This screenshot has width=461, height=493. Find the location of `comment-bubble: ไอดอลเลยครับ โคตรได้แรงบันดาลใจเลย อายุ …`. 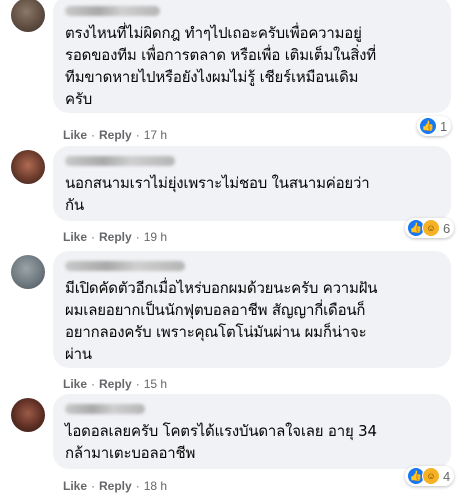

comment-bubble: ไอดอลเลยครับ โคตรได้แรงบันดาลใจเลย อายุ … is located at coordinates (252, 431).